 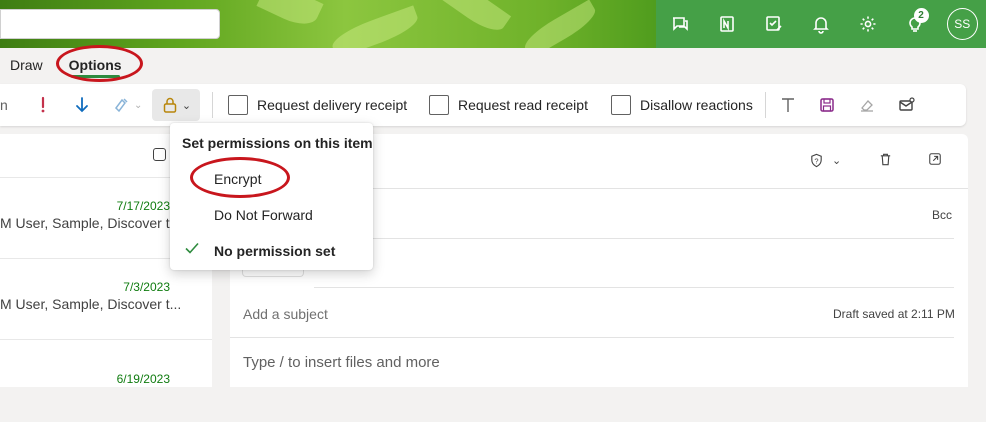 I want to click on request-read-receipt-checkbox: Request read receipt, so click(x=508, y=105).